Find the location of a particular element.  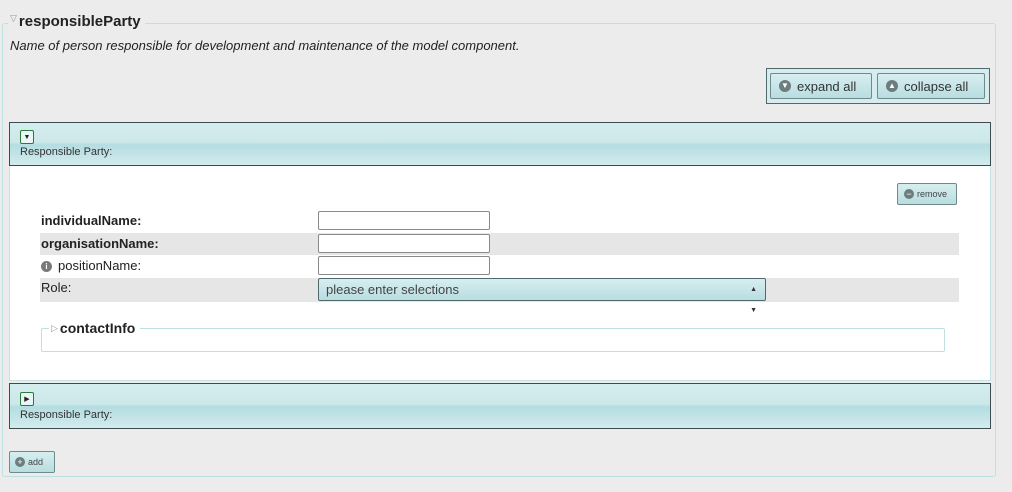

individual-name-label: individualName: is located at coordinates (91, 220).